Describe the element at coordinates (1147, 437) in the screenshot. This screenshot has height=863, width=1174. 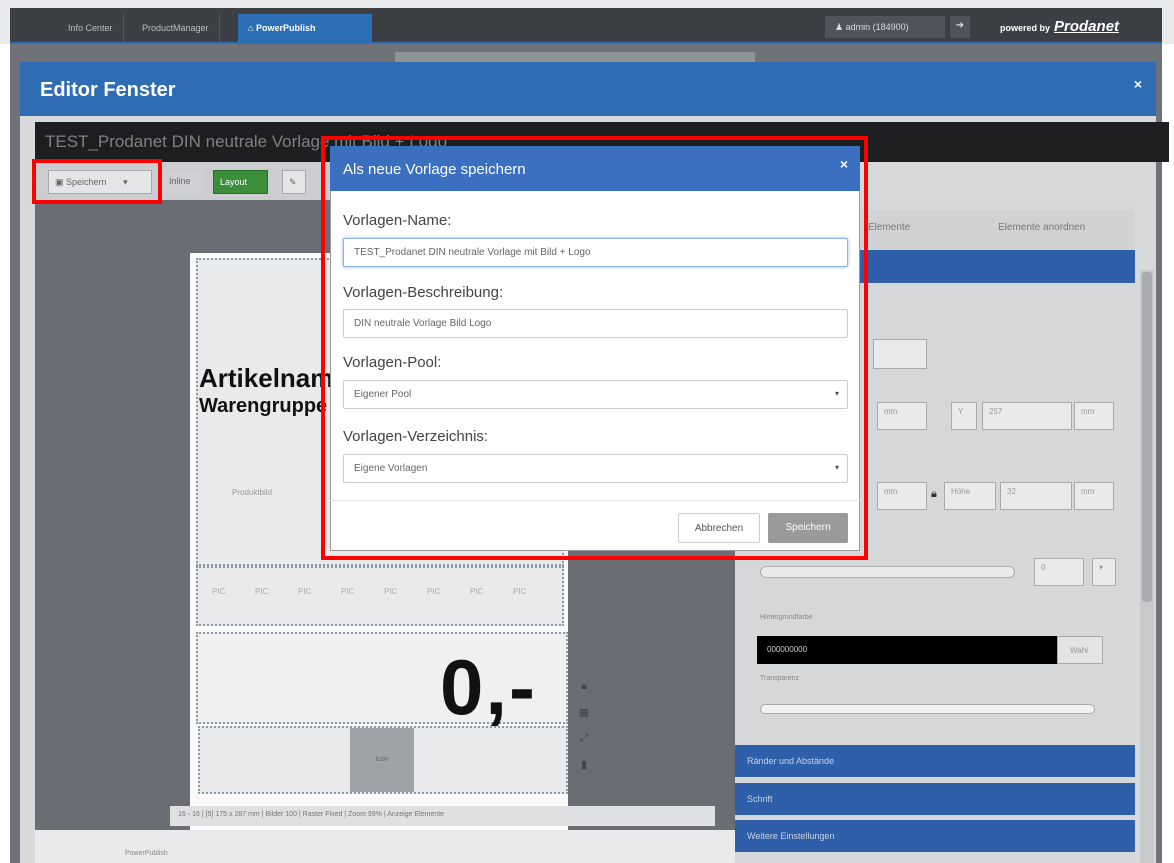
I see `scrollbar-thumb` at that location.